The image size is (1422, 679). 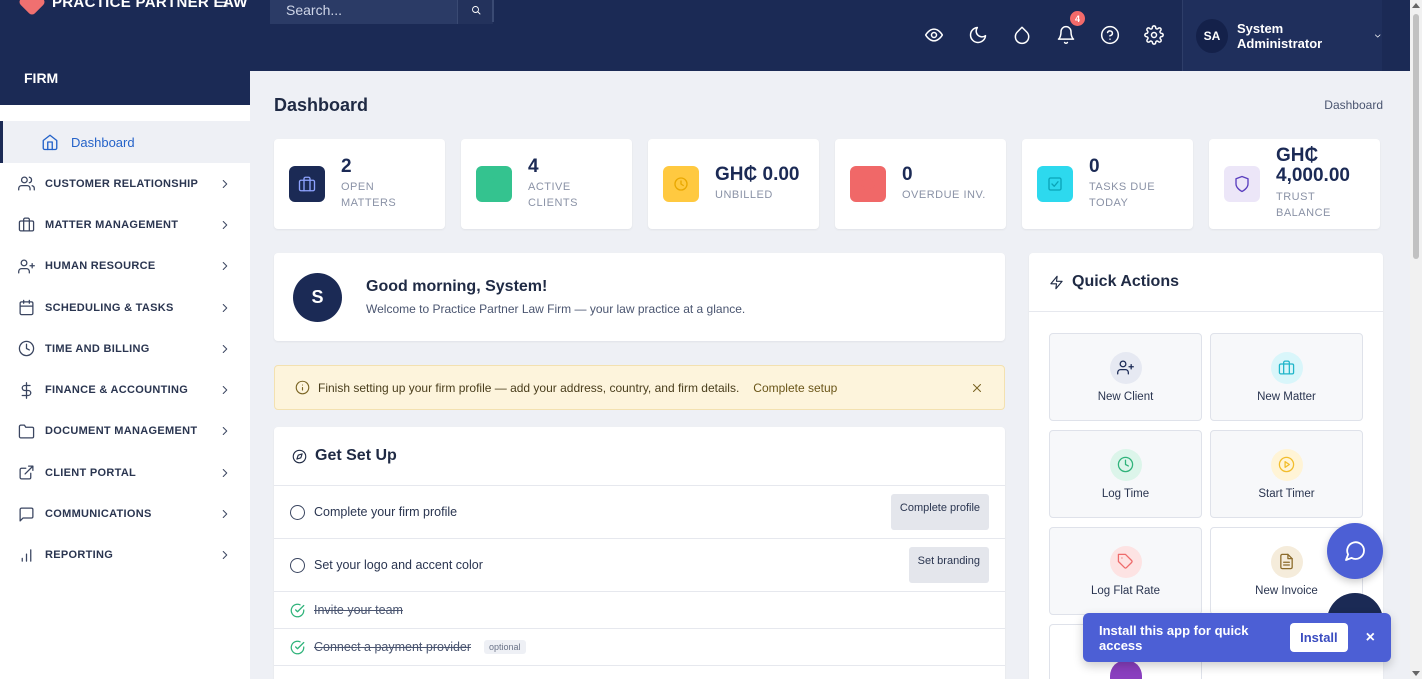 I want to click on stat-value: 0, so click(x=907, y=174).